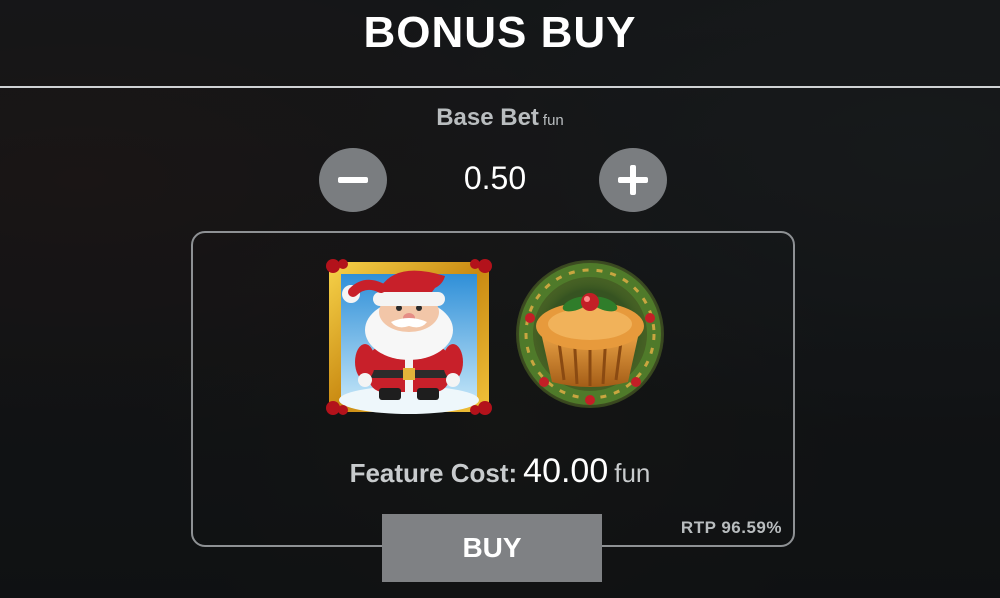  I want to click on decrease-bet-button, so click(353, 180).